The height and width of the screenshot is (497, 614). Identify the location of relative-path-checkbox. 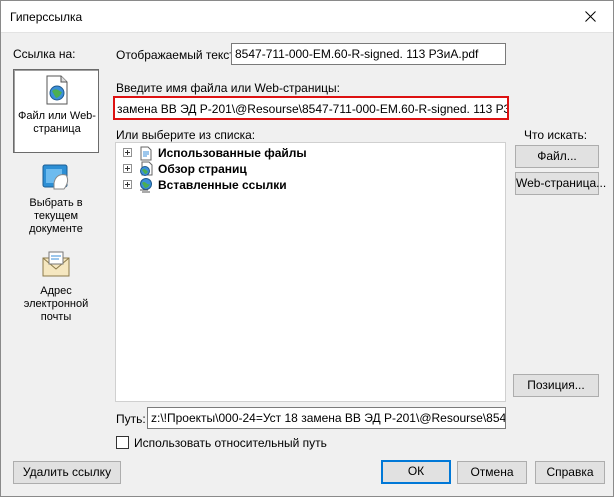
(122, 442).